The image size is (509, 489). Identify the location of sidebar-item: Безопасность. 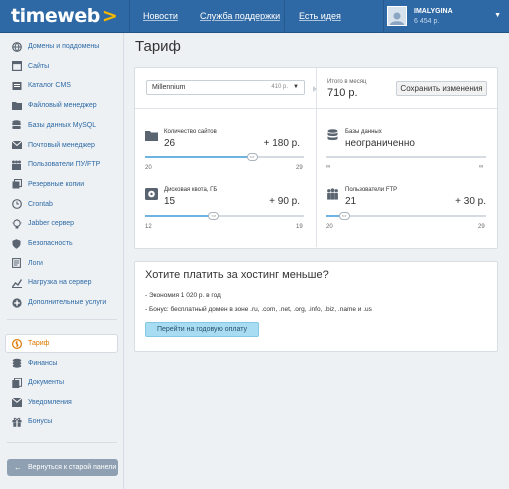
(62, 243).